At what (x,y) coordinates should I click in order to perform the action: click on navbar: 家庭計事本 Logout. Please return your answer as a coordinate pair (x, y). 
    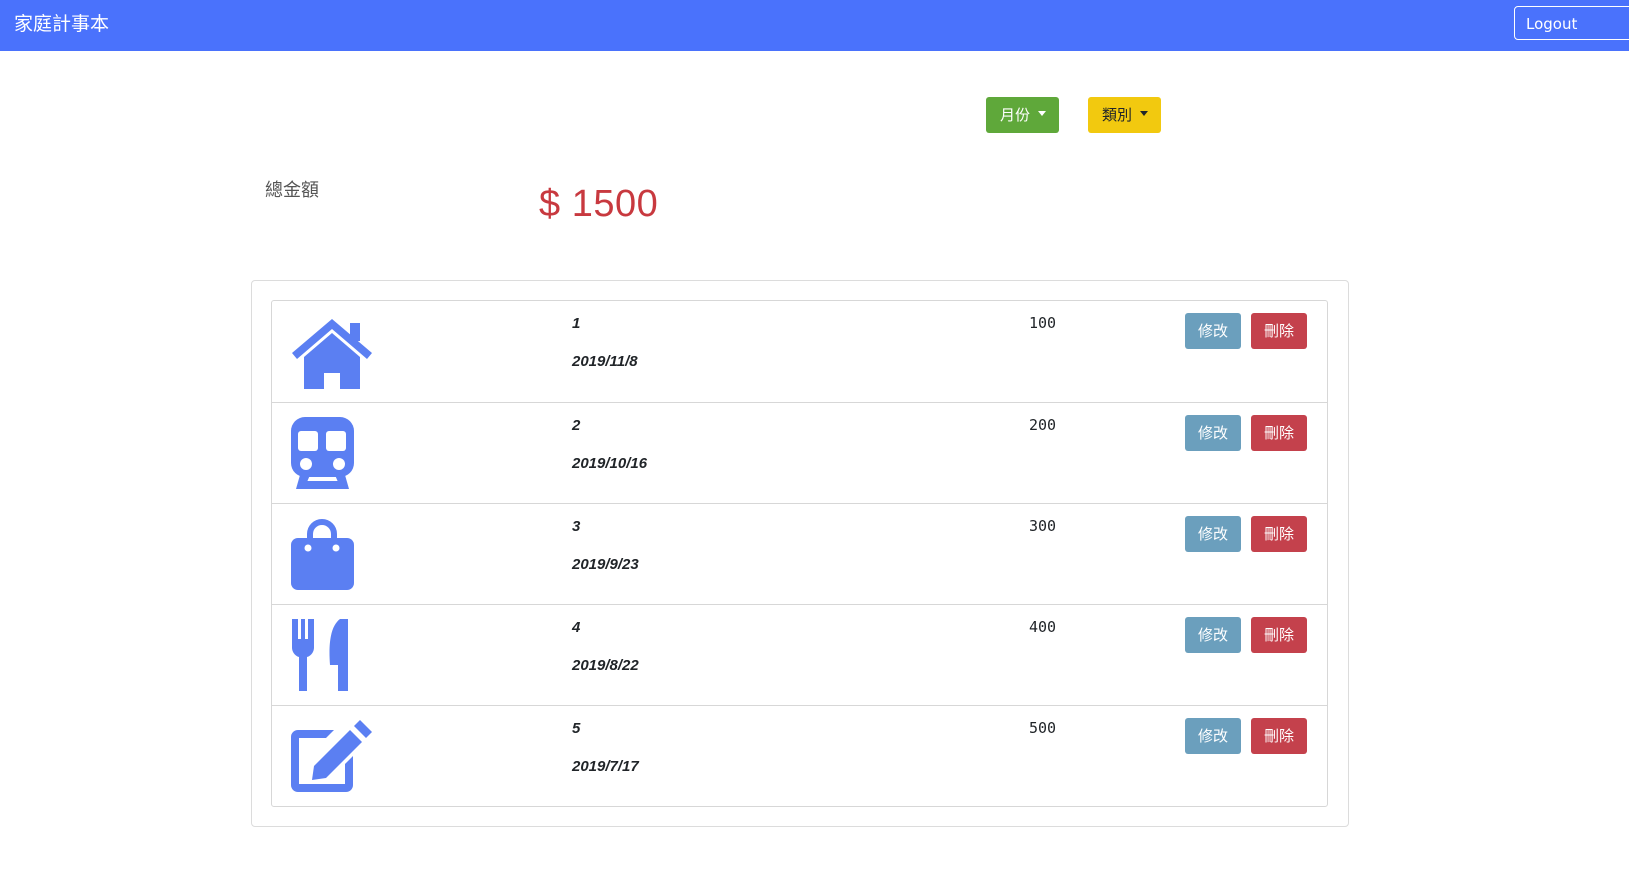
    Looking at the image, I should click on (814, 25).